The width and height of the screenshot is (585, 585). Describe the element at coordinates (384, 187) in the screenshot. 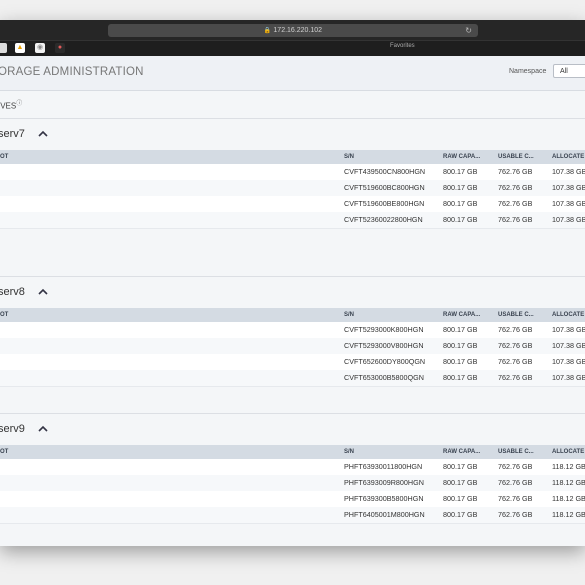

I see `cell-sn: CVFT519600BC800HGN` at that location.